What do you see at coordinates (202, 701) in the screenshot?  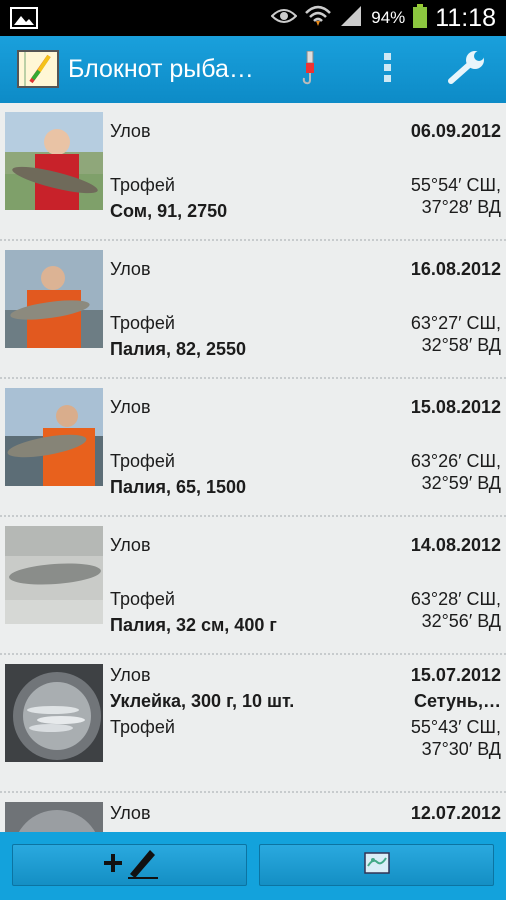 I see `catch-details: Уклейка, 300 г, 10 шт.` at bounding box center [202, 701].